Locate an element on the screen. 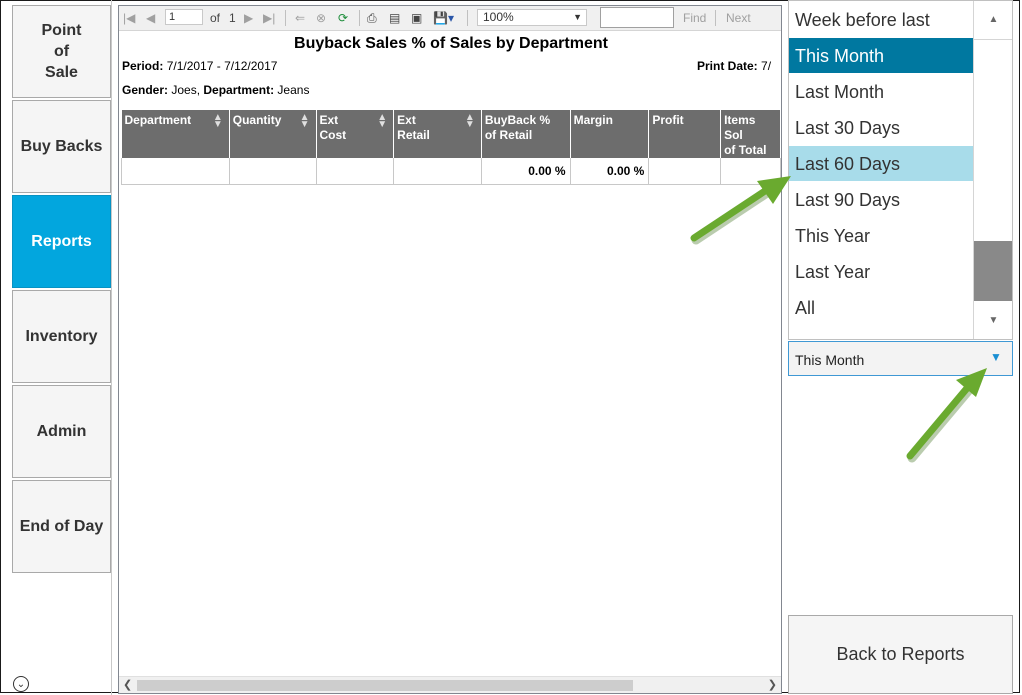 Image resolution: width=1022 pixels, height=695 pixels. chevron-up-icon: ▲ is located at coordinates (993, 20).